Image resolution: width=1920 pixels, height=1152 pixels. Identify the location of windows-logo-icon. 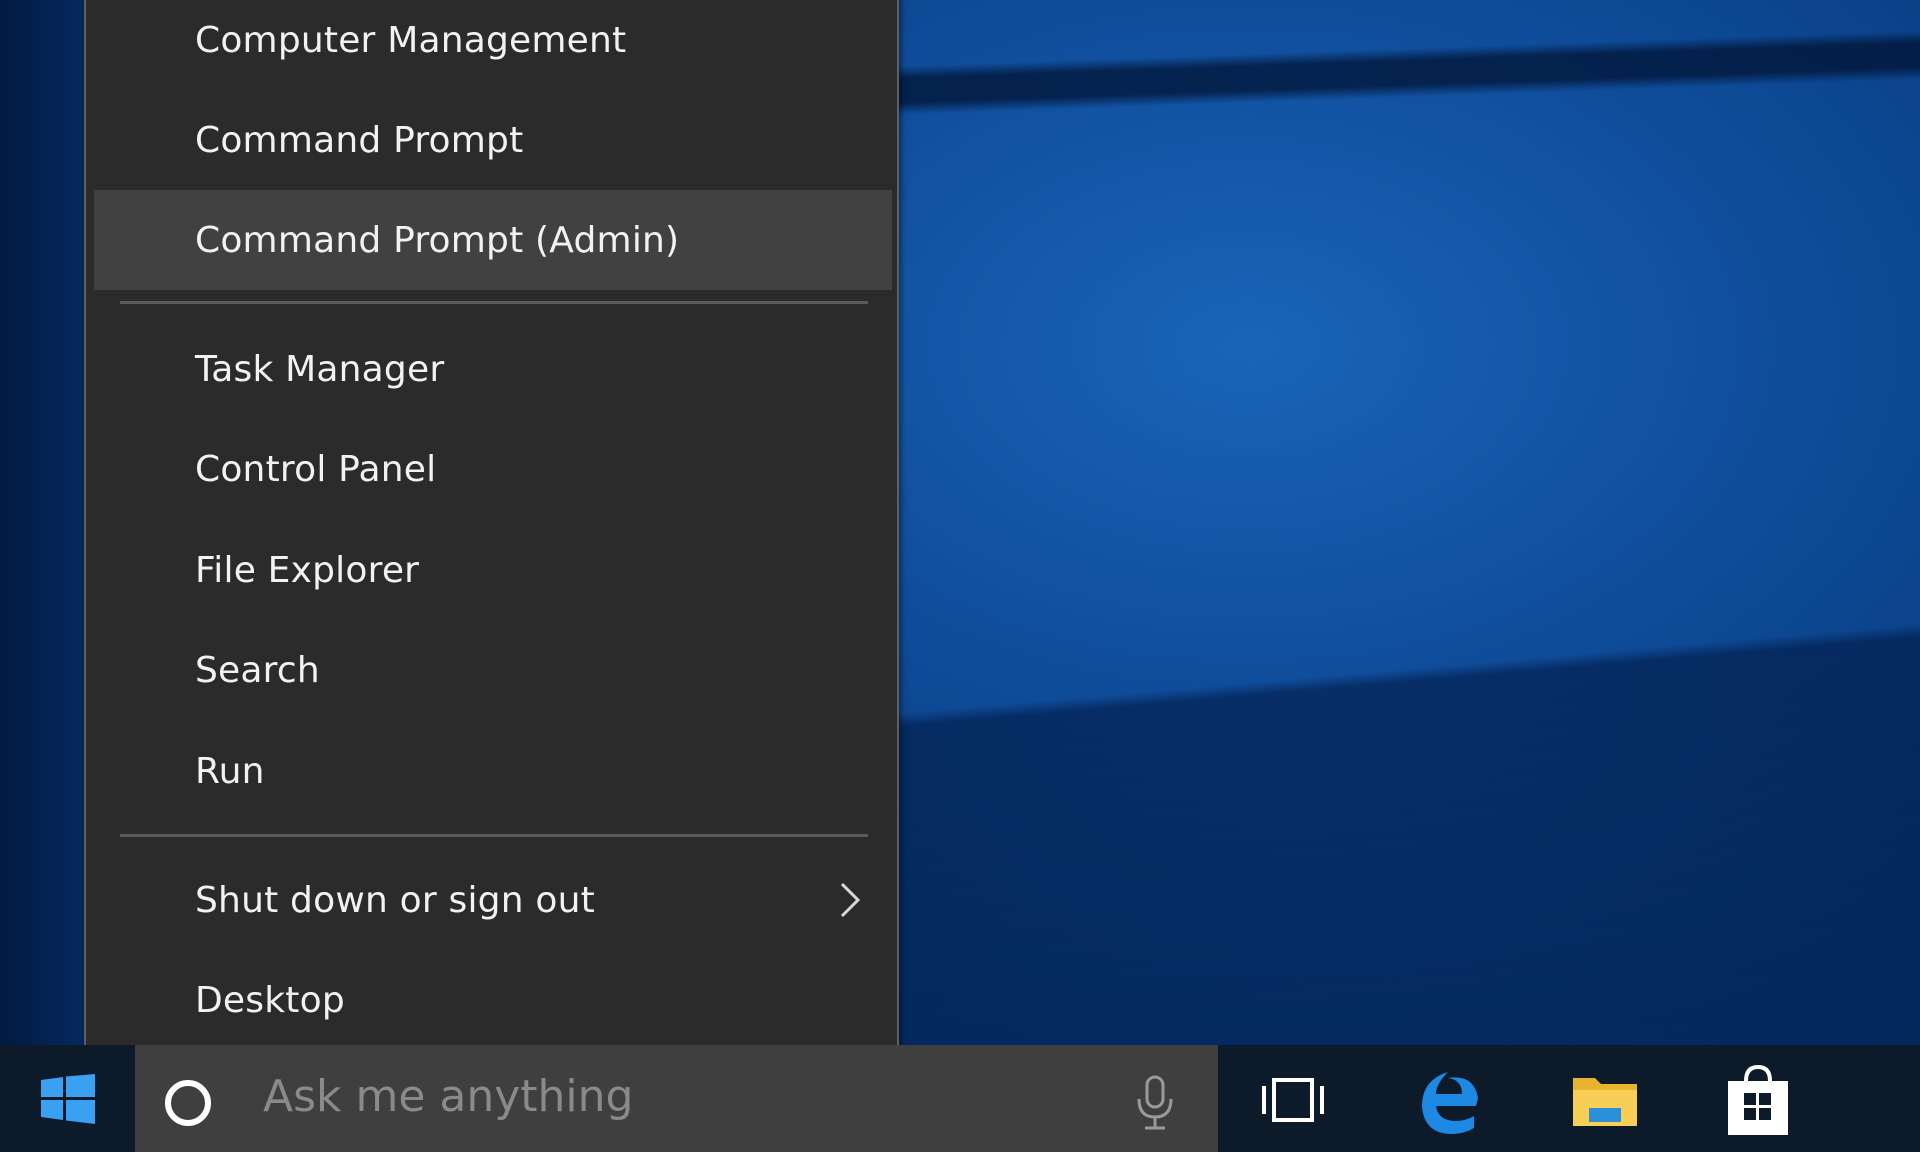
(67, 1098).